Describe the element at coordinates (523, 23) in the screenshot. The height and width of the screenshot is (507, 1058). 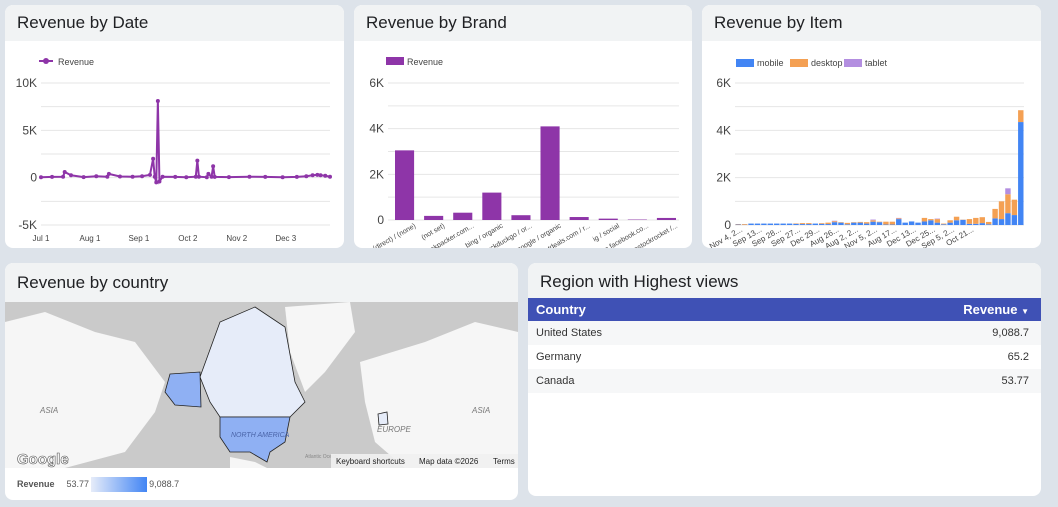
I see `card-title: Revenue by Brand` at that location.